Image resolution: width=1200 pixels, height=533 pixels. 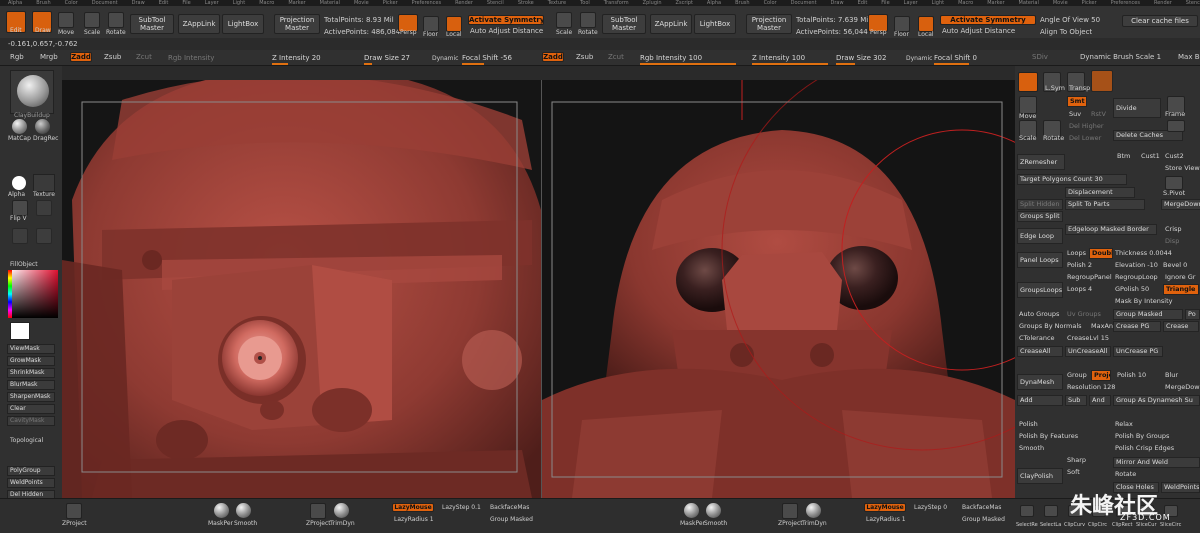 I want to click on project-toggle: Proje, so click(x=1101, y=375).